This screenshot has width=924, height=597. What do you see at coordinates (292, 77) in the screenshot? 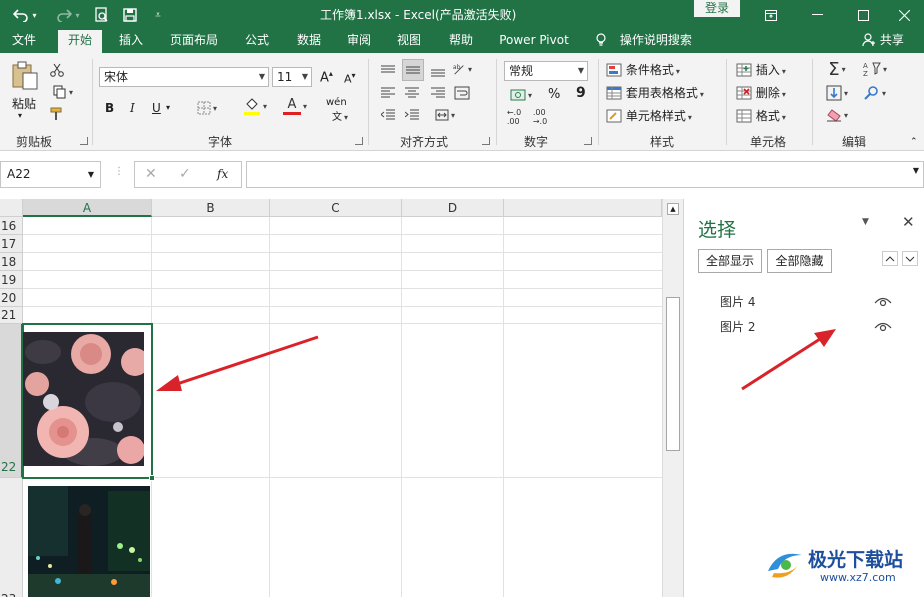
I see `font-size-combo: 11 ▼` at bounding box center [292, 77].